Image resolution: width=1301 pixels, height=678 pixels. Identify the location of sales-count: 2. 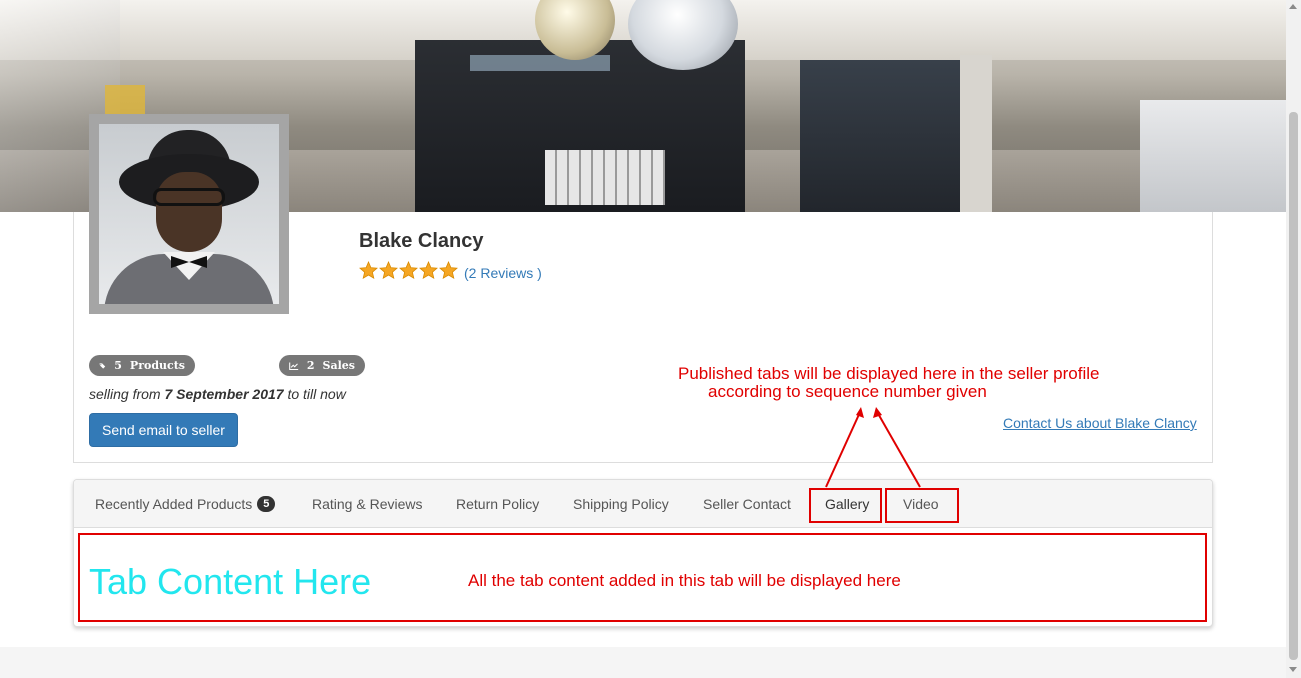
(310, 365).